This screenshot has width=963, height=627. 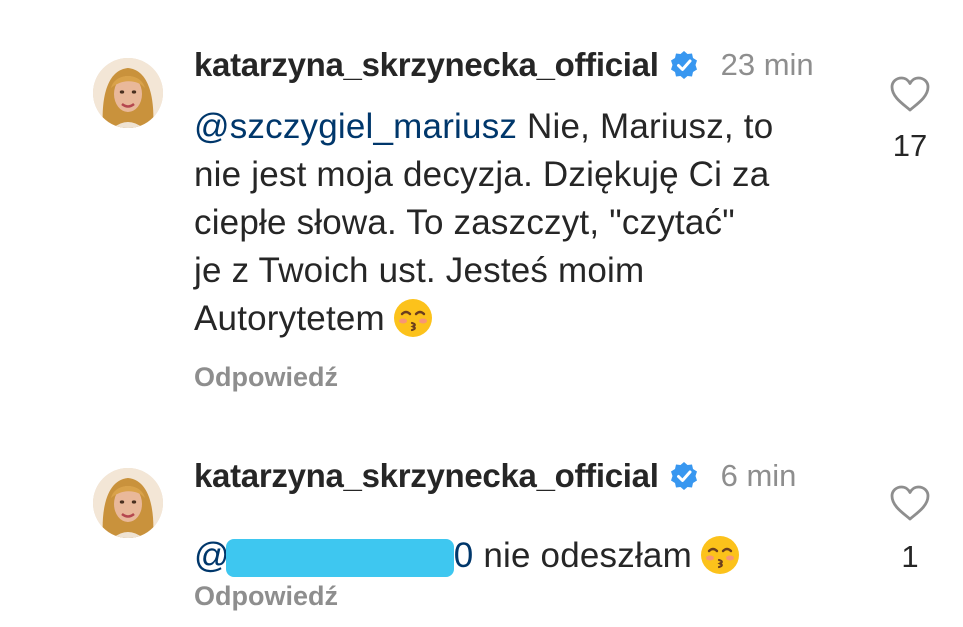 I want to click on comment-line: @szczygiel_mariusz Nie, Mariusz, to, so click(x=534, y=127).